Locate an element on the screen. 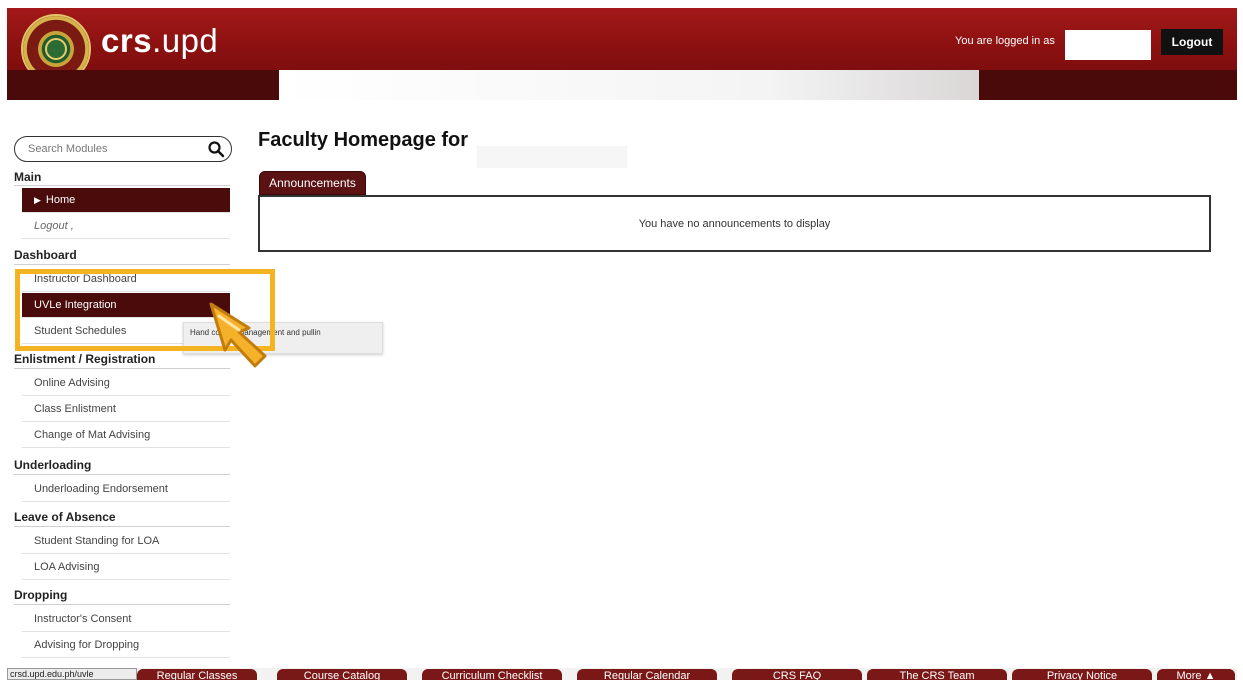  sidebar-item-advising-for-dropping: Advising for Dropping is located at coordinates (126, 645).